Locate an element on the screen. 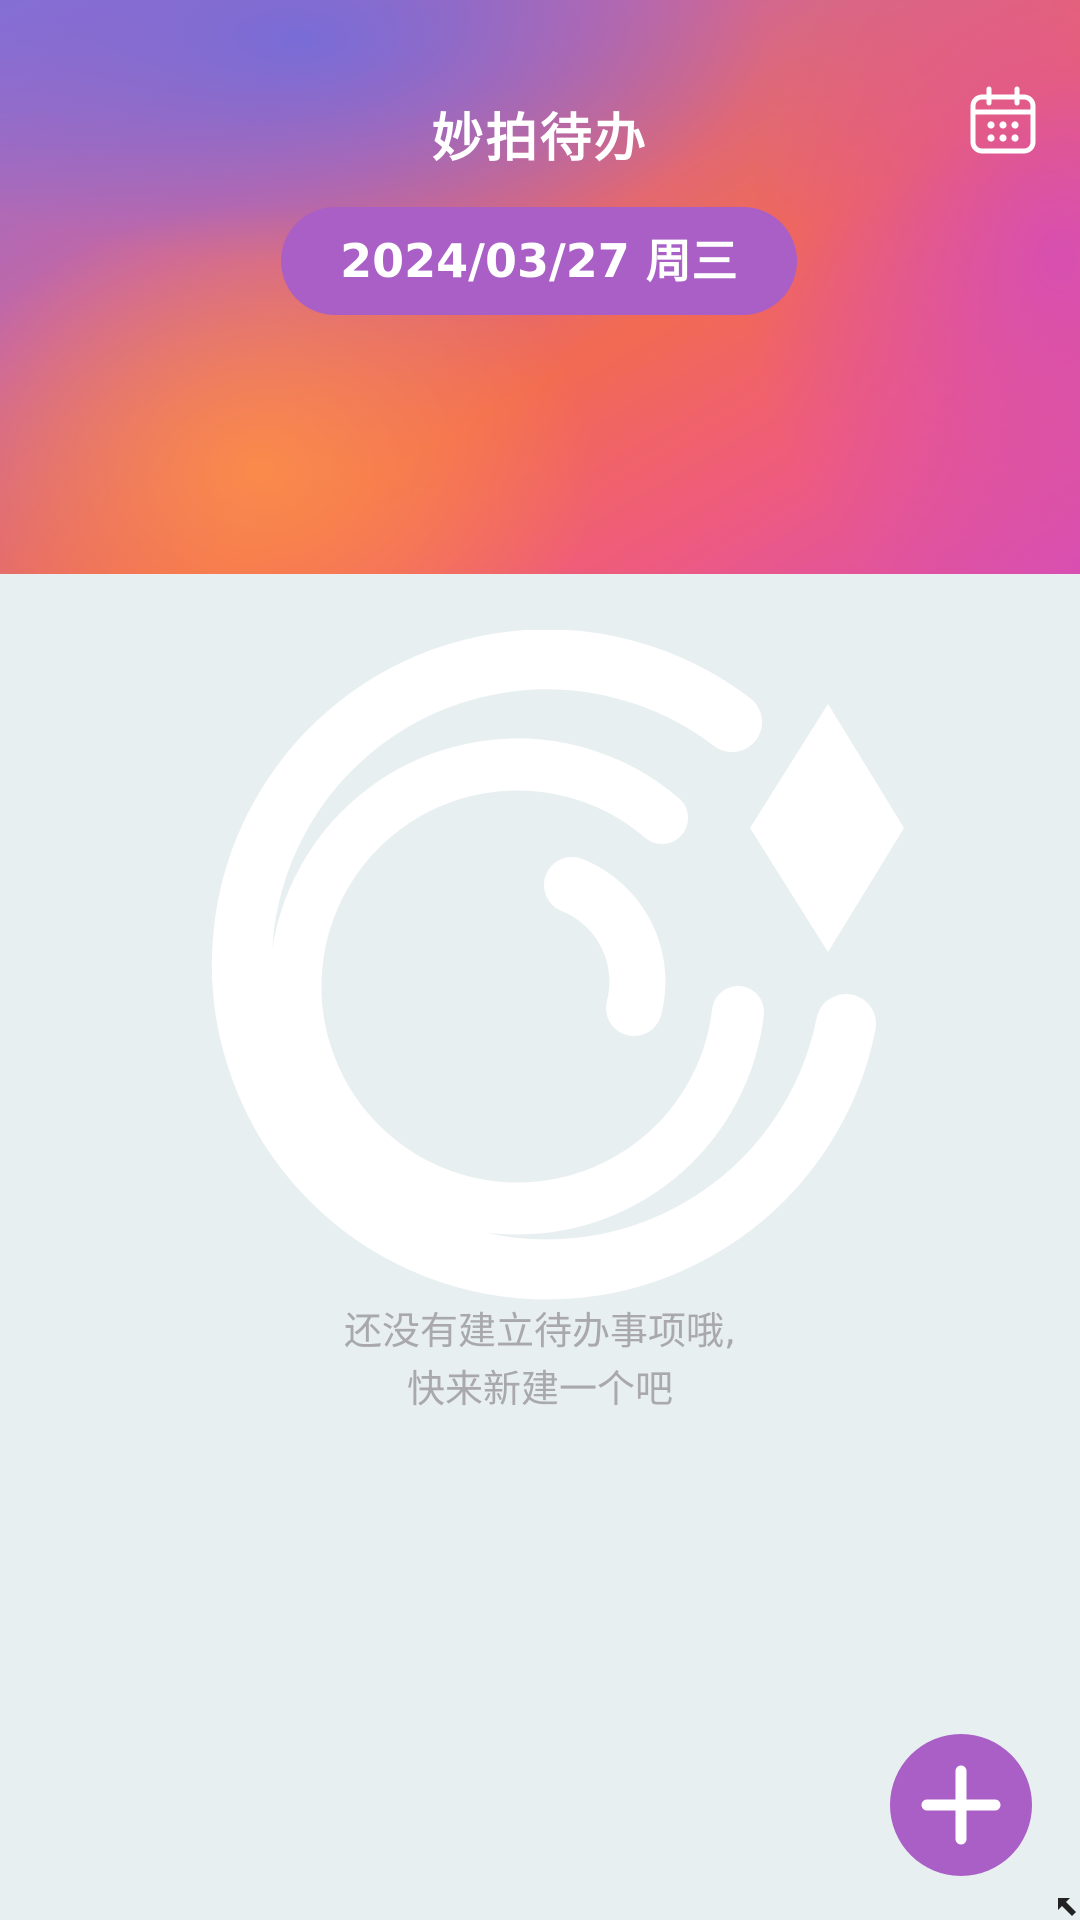 The height and width of the screenshot is (1920, 1080). calendar-icon is located at coordinates (1003, 120).